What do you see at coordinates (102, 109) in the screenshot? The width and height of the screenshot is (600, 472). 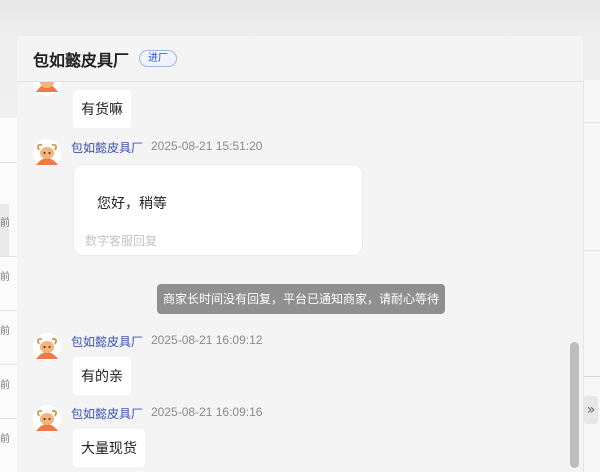 I see `message-bubble: 有货嘛` at bounding box center [102, 109].